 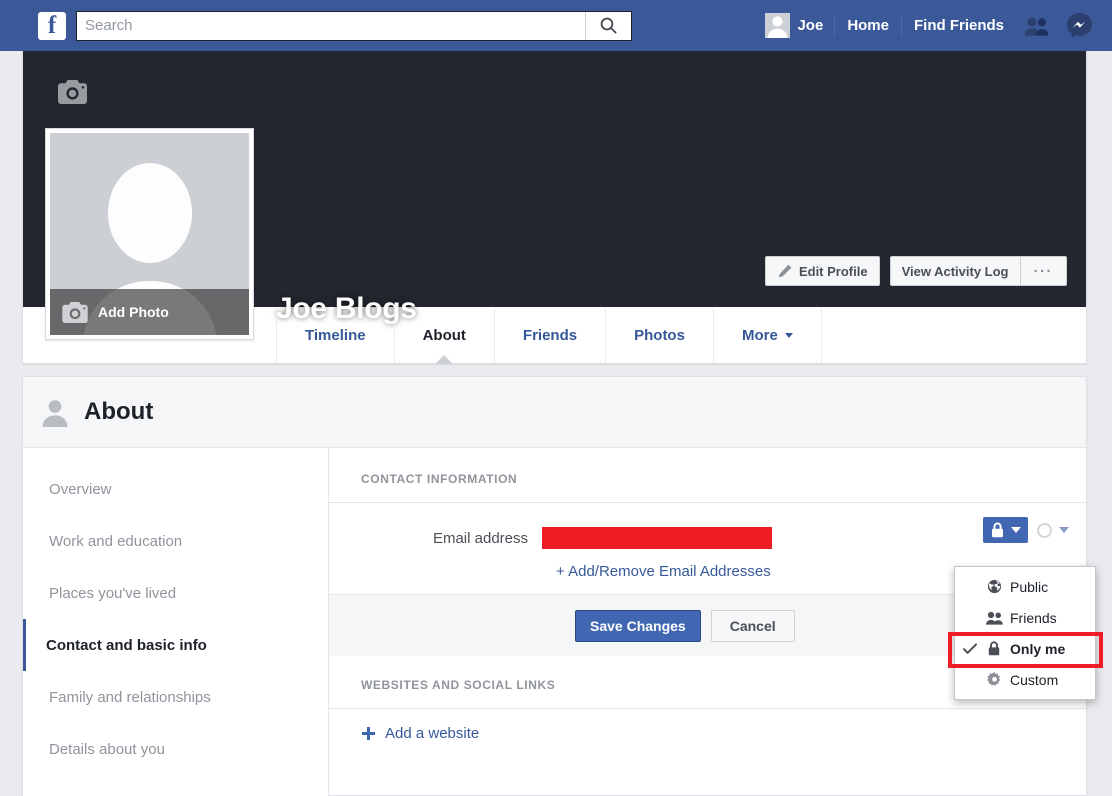 What do you see at coordinates (480, 538) in the screenshot?
I see `email-address-label: Email address` at bounding box center [480, 538].